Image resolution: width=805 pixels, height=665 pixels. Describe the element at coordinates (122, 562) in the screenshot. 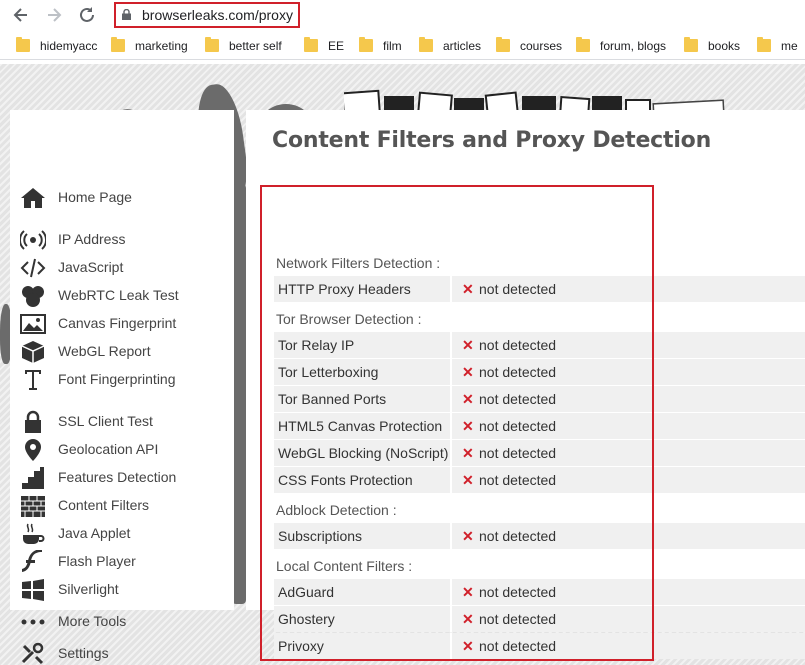

I see `sidebar-item-flash: Flash Player` at that location.